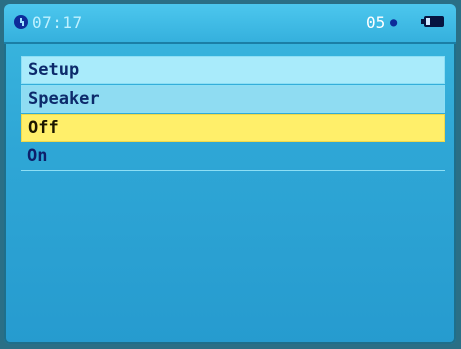  Describe the element at coordinates (432, 21) in the screenshot. I see `battery-icon` at that location.